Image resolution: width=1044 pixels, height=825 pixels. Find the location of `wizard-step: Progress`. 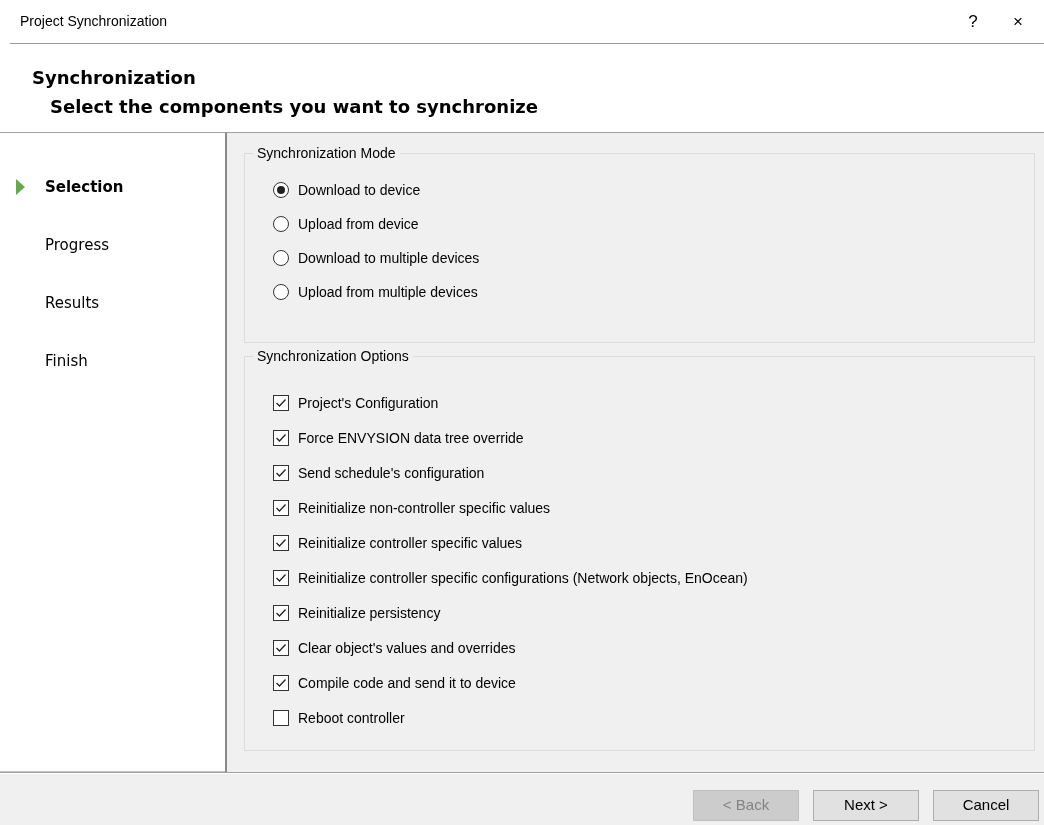

wizard-step: Progress is located at coordinates (77, 245).